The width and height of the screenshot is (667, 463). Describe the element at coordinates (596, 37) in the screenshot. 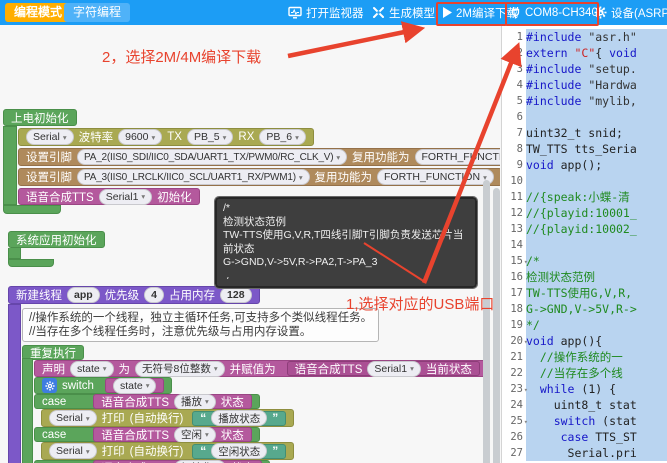

I see `code-text: #include "asr.h"` at that location.